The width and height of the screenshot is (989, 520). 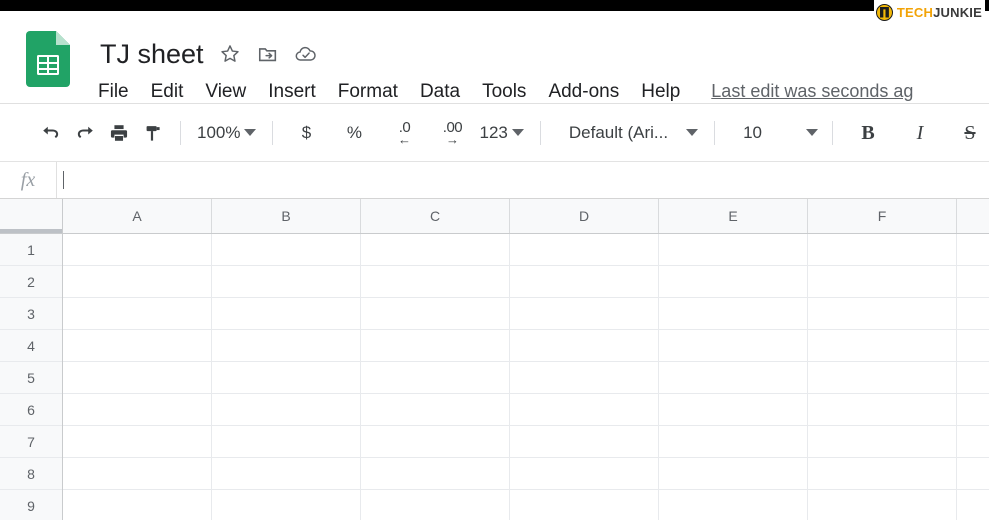 What do you see at coordinates (584, 313) in the screenshot?
I see `cell-D3` at bounding box center [584, 313].